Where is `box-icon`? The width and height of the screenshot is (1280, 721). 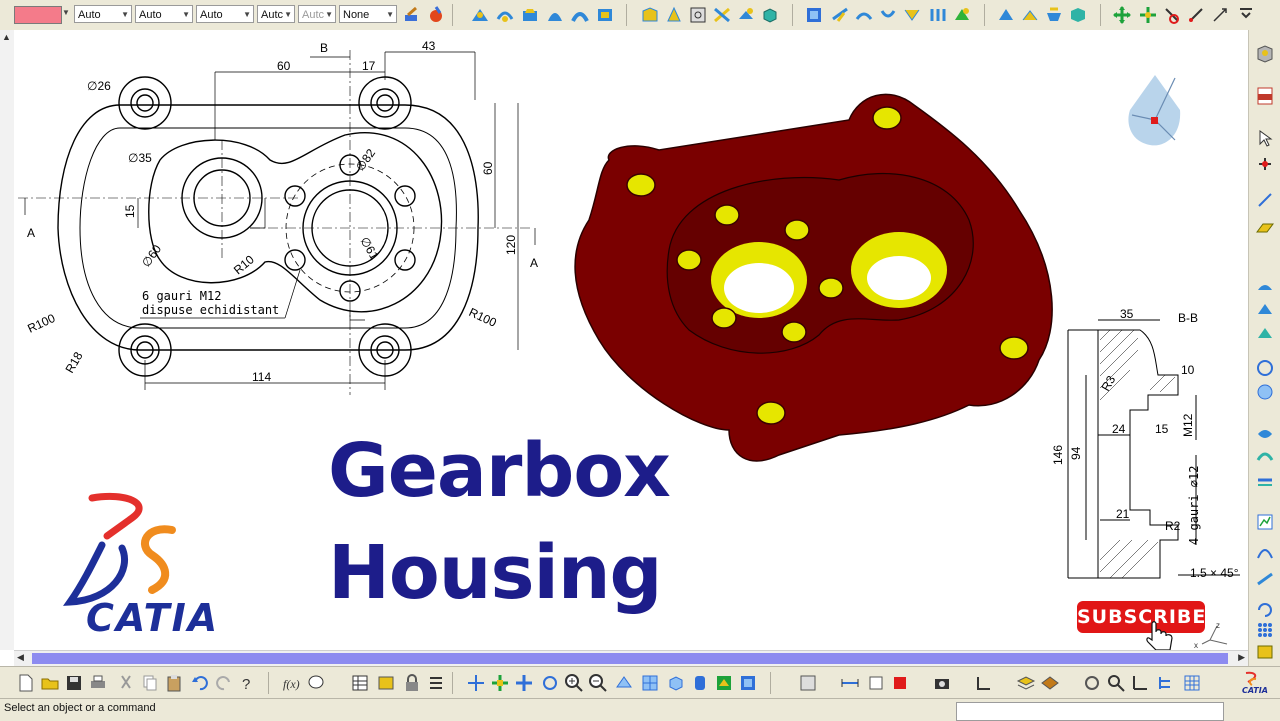
box-icon is located at coordinates (770, 15).